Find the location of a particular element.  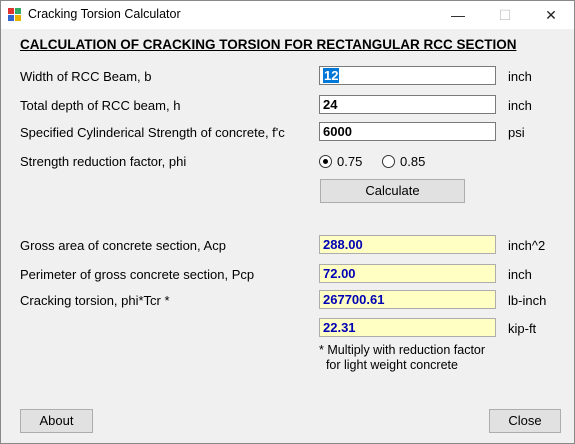

phi-radio-085: 0.85 is located at coordinates (403, 161).